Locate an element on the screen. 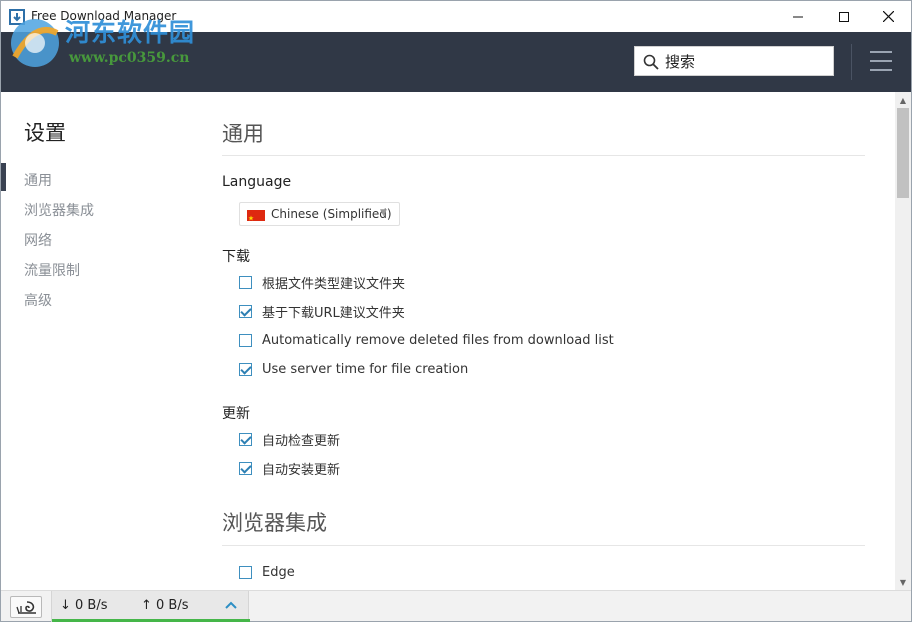 Image resolution: width=912 pixels, height=622 pixels. option-label: 根据文件类型建议文件夹 is located at coordinates (334, 284).